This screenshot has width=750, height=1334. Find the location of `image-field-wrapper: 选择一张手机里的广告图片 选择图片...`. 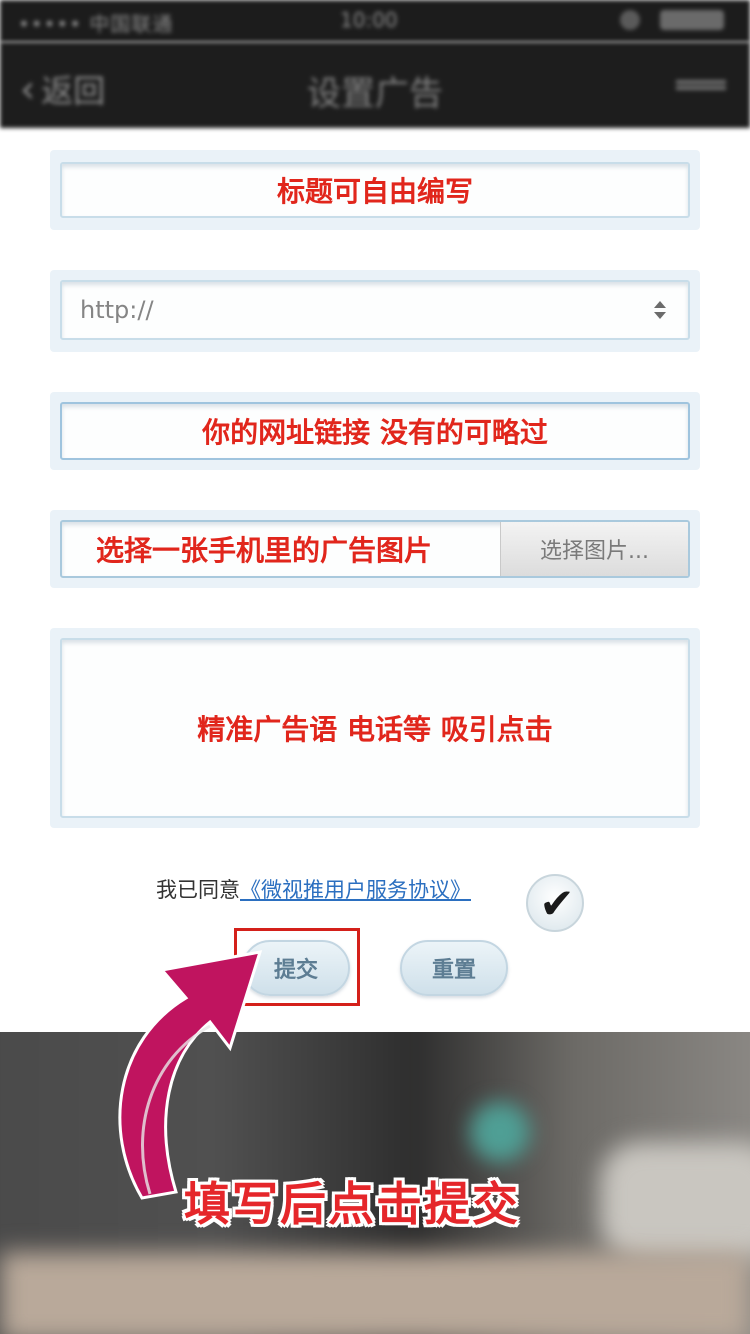

image-field-wrapper: 选择一张手机里的广告图片 选择图片... is located at coordinates (375, 549).